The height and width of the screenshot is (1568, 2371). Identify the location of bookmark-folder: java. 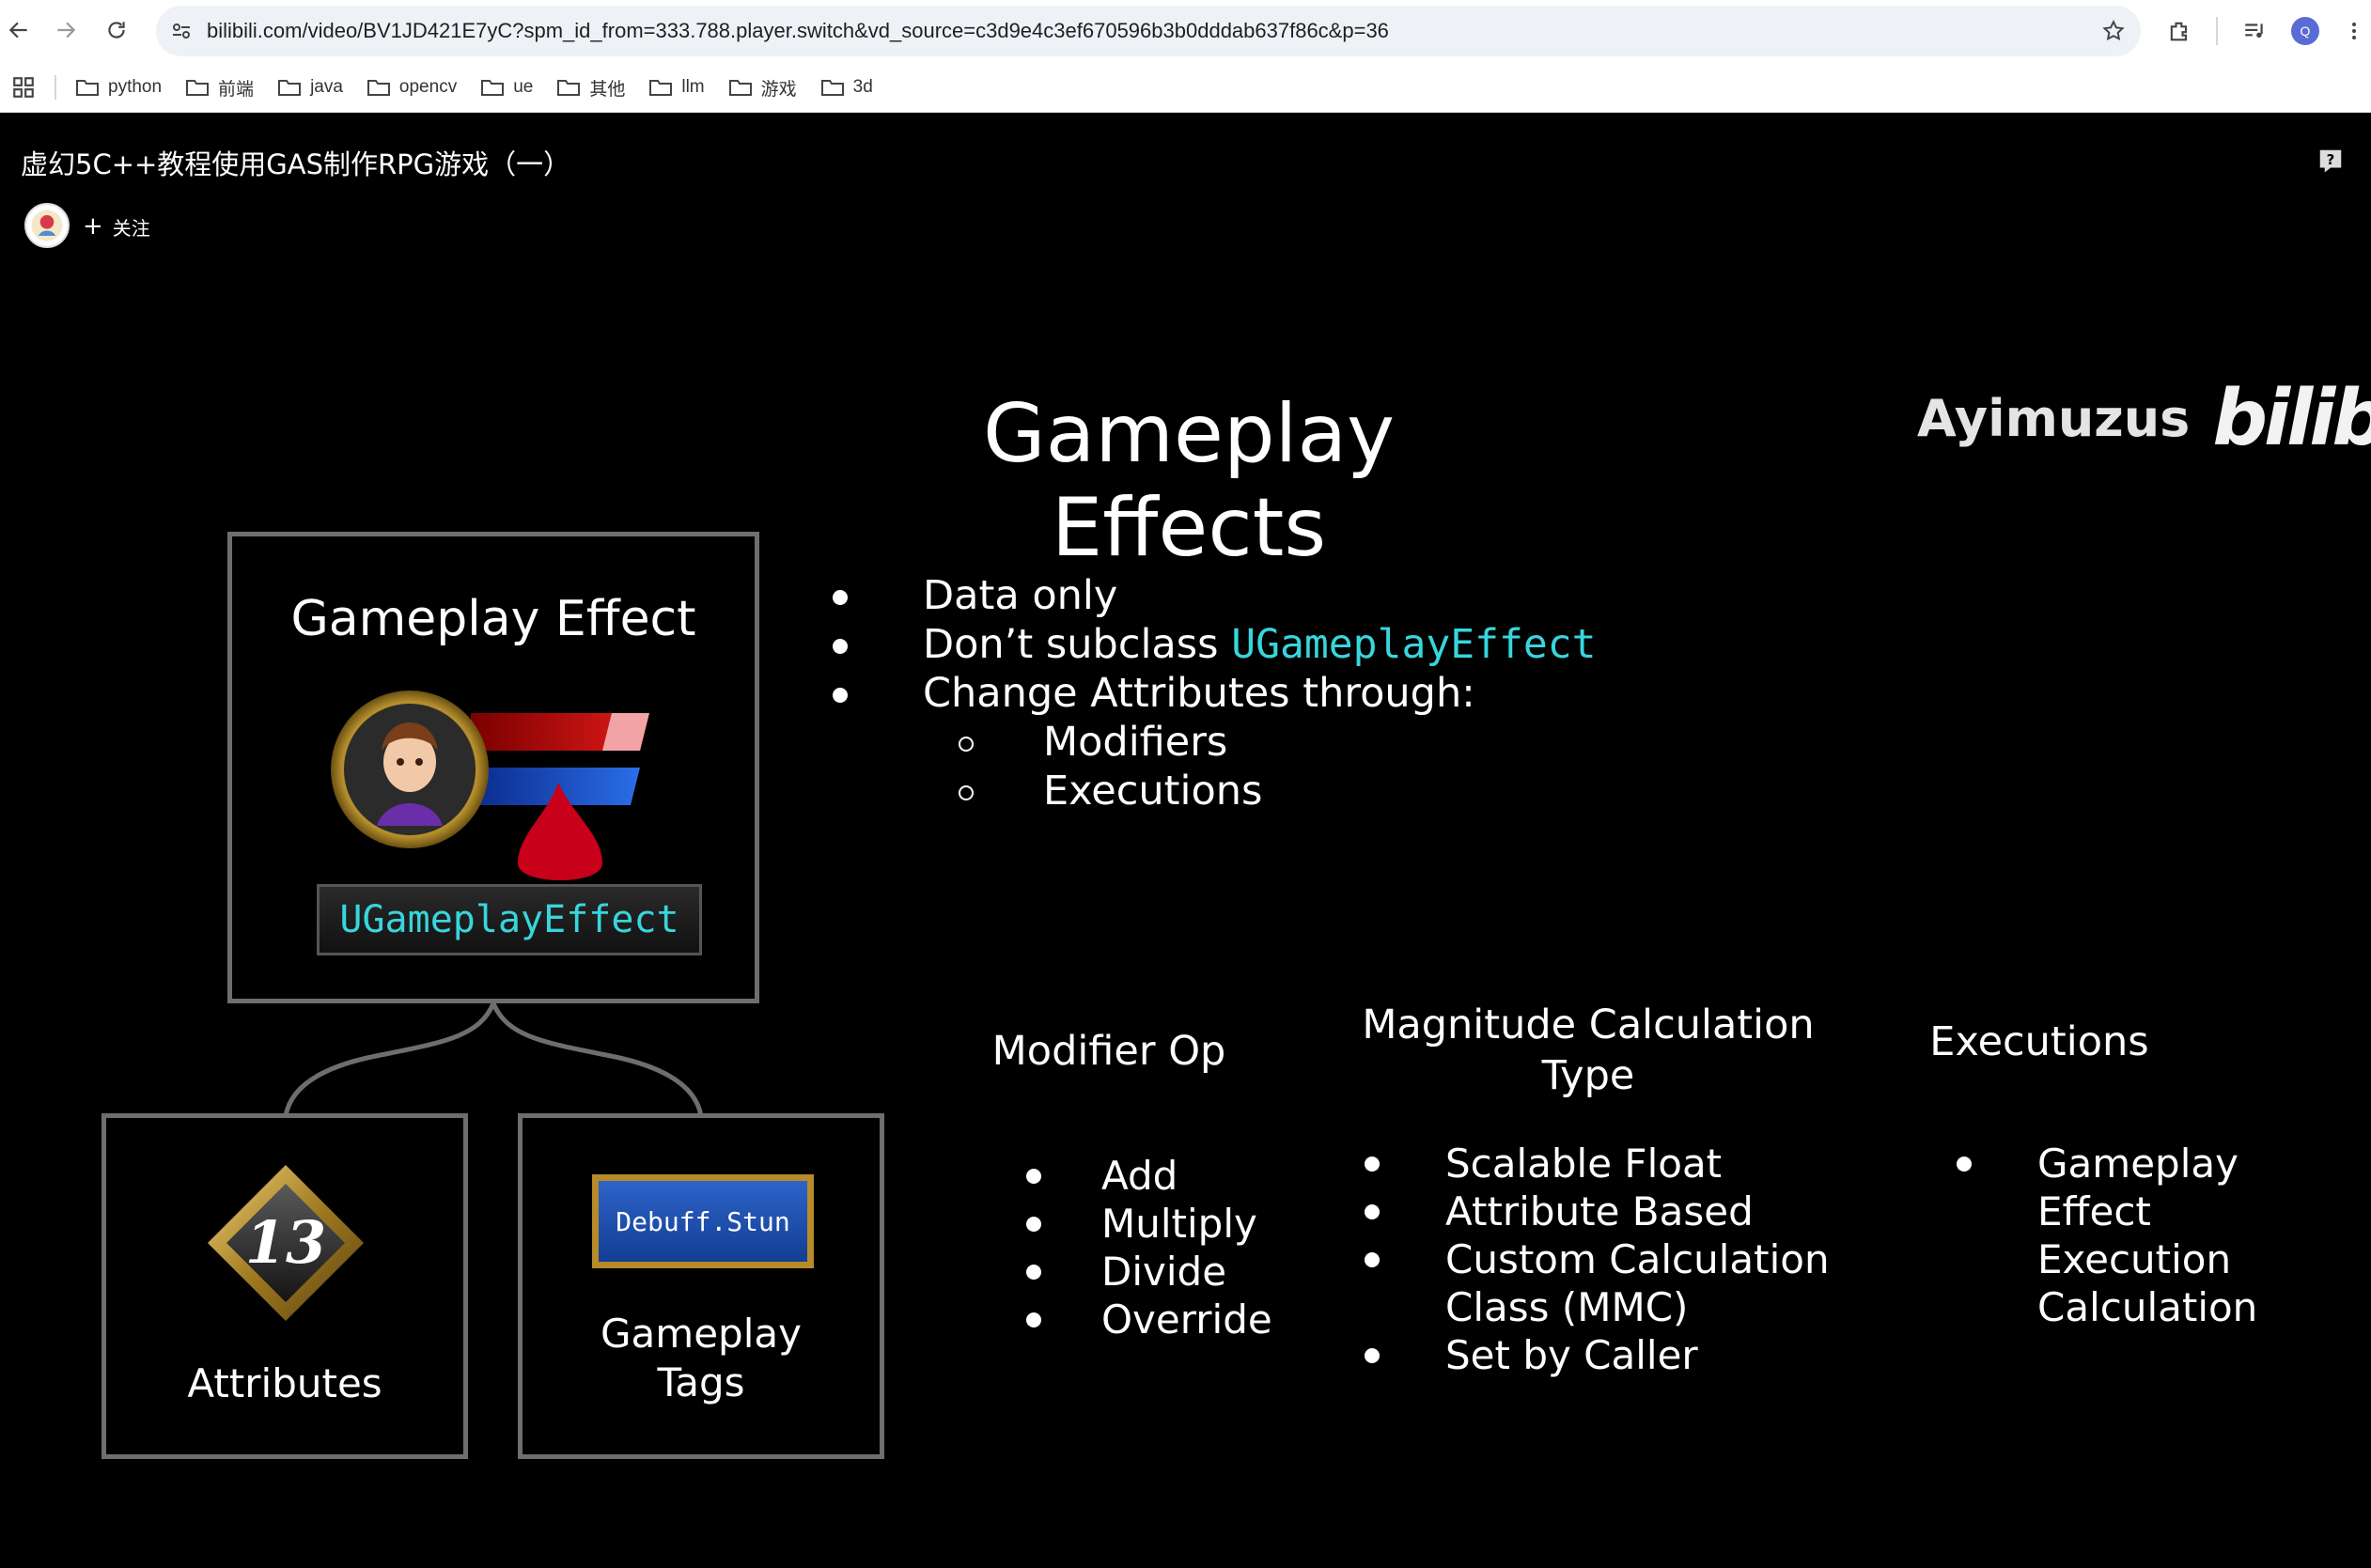
(310, 87).